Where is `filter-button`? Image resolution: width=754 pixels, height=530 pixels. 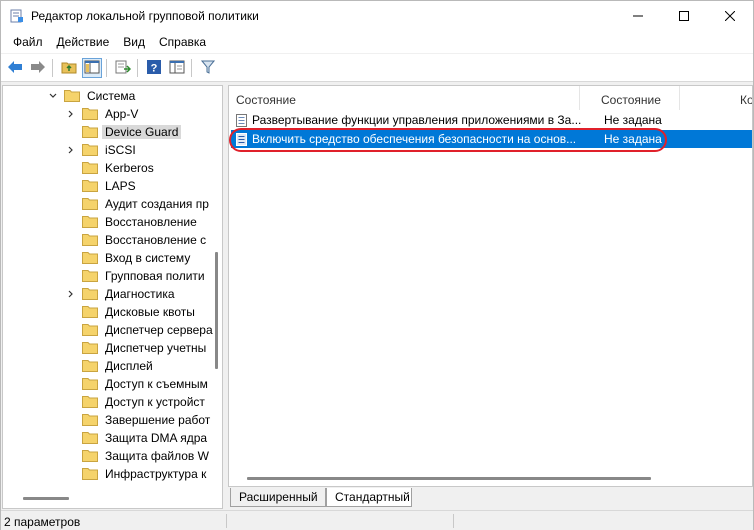
filter-button is located at coordinates (208, 68).